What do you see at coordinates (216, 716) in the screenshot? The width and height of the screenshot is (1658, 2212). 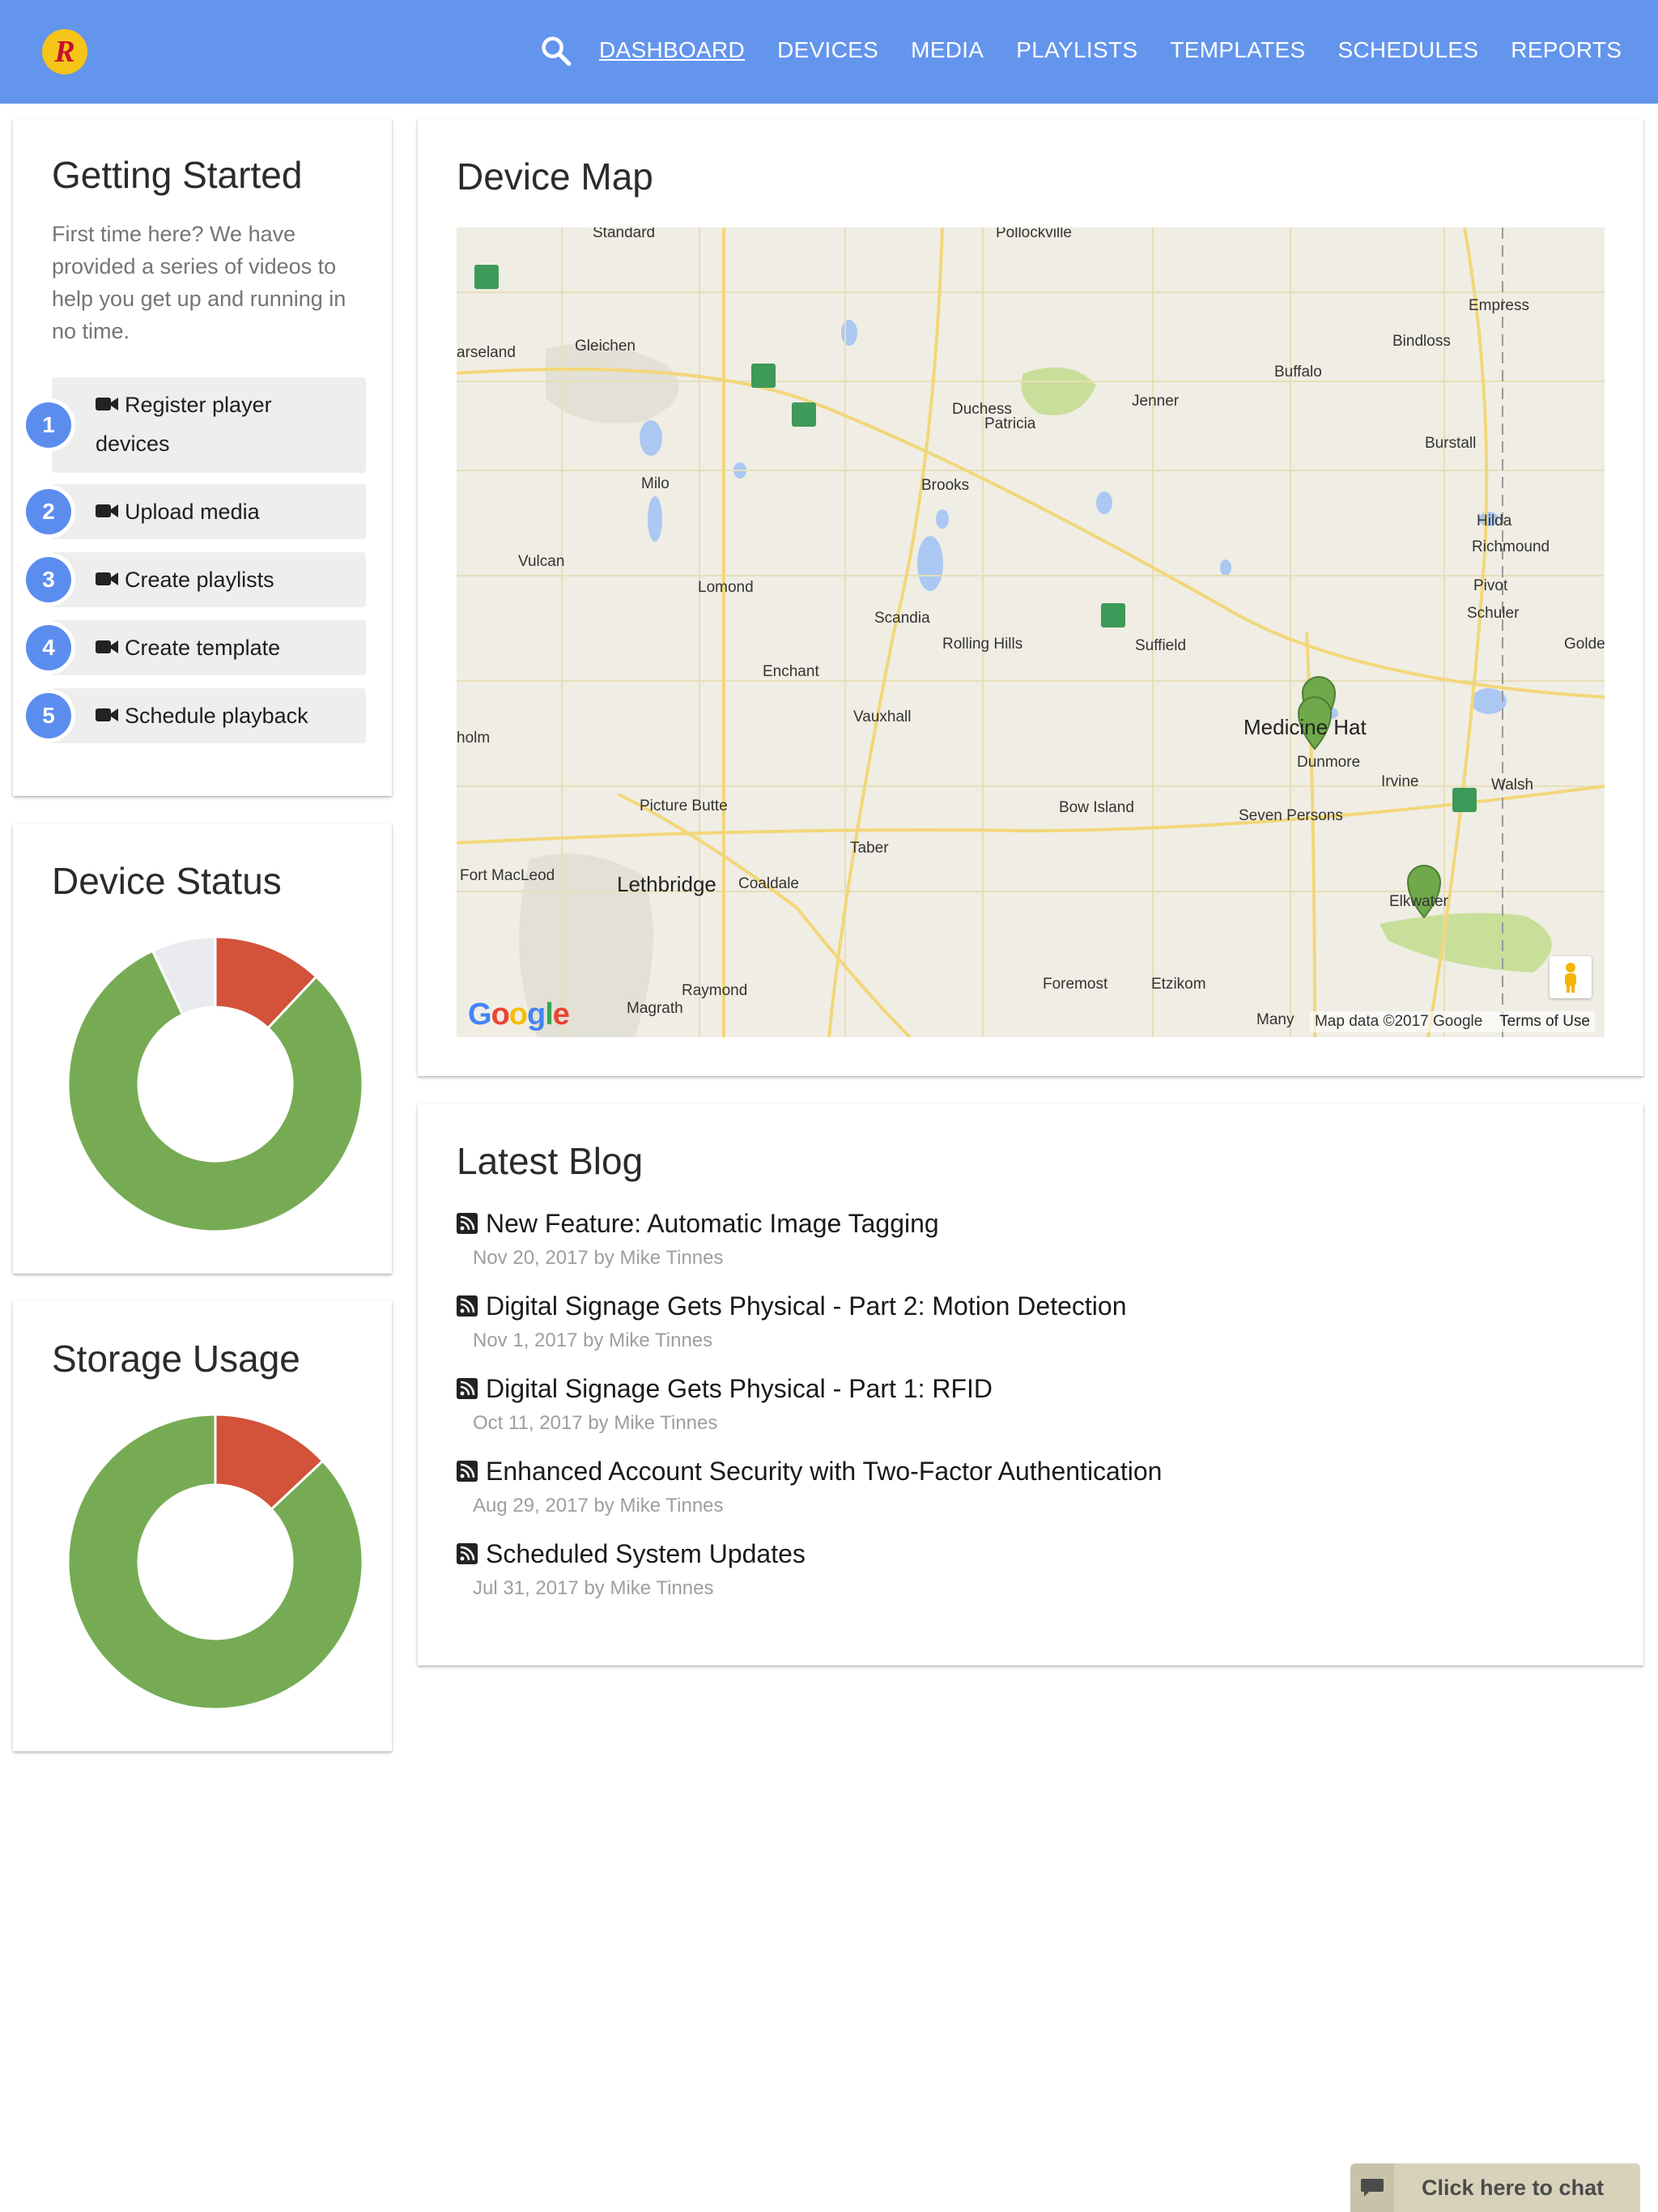 I see `step-label: Schedule playback` at bounding box center [216, 716].